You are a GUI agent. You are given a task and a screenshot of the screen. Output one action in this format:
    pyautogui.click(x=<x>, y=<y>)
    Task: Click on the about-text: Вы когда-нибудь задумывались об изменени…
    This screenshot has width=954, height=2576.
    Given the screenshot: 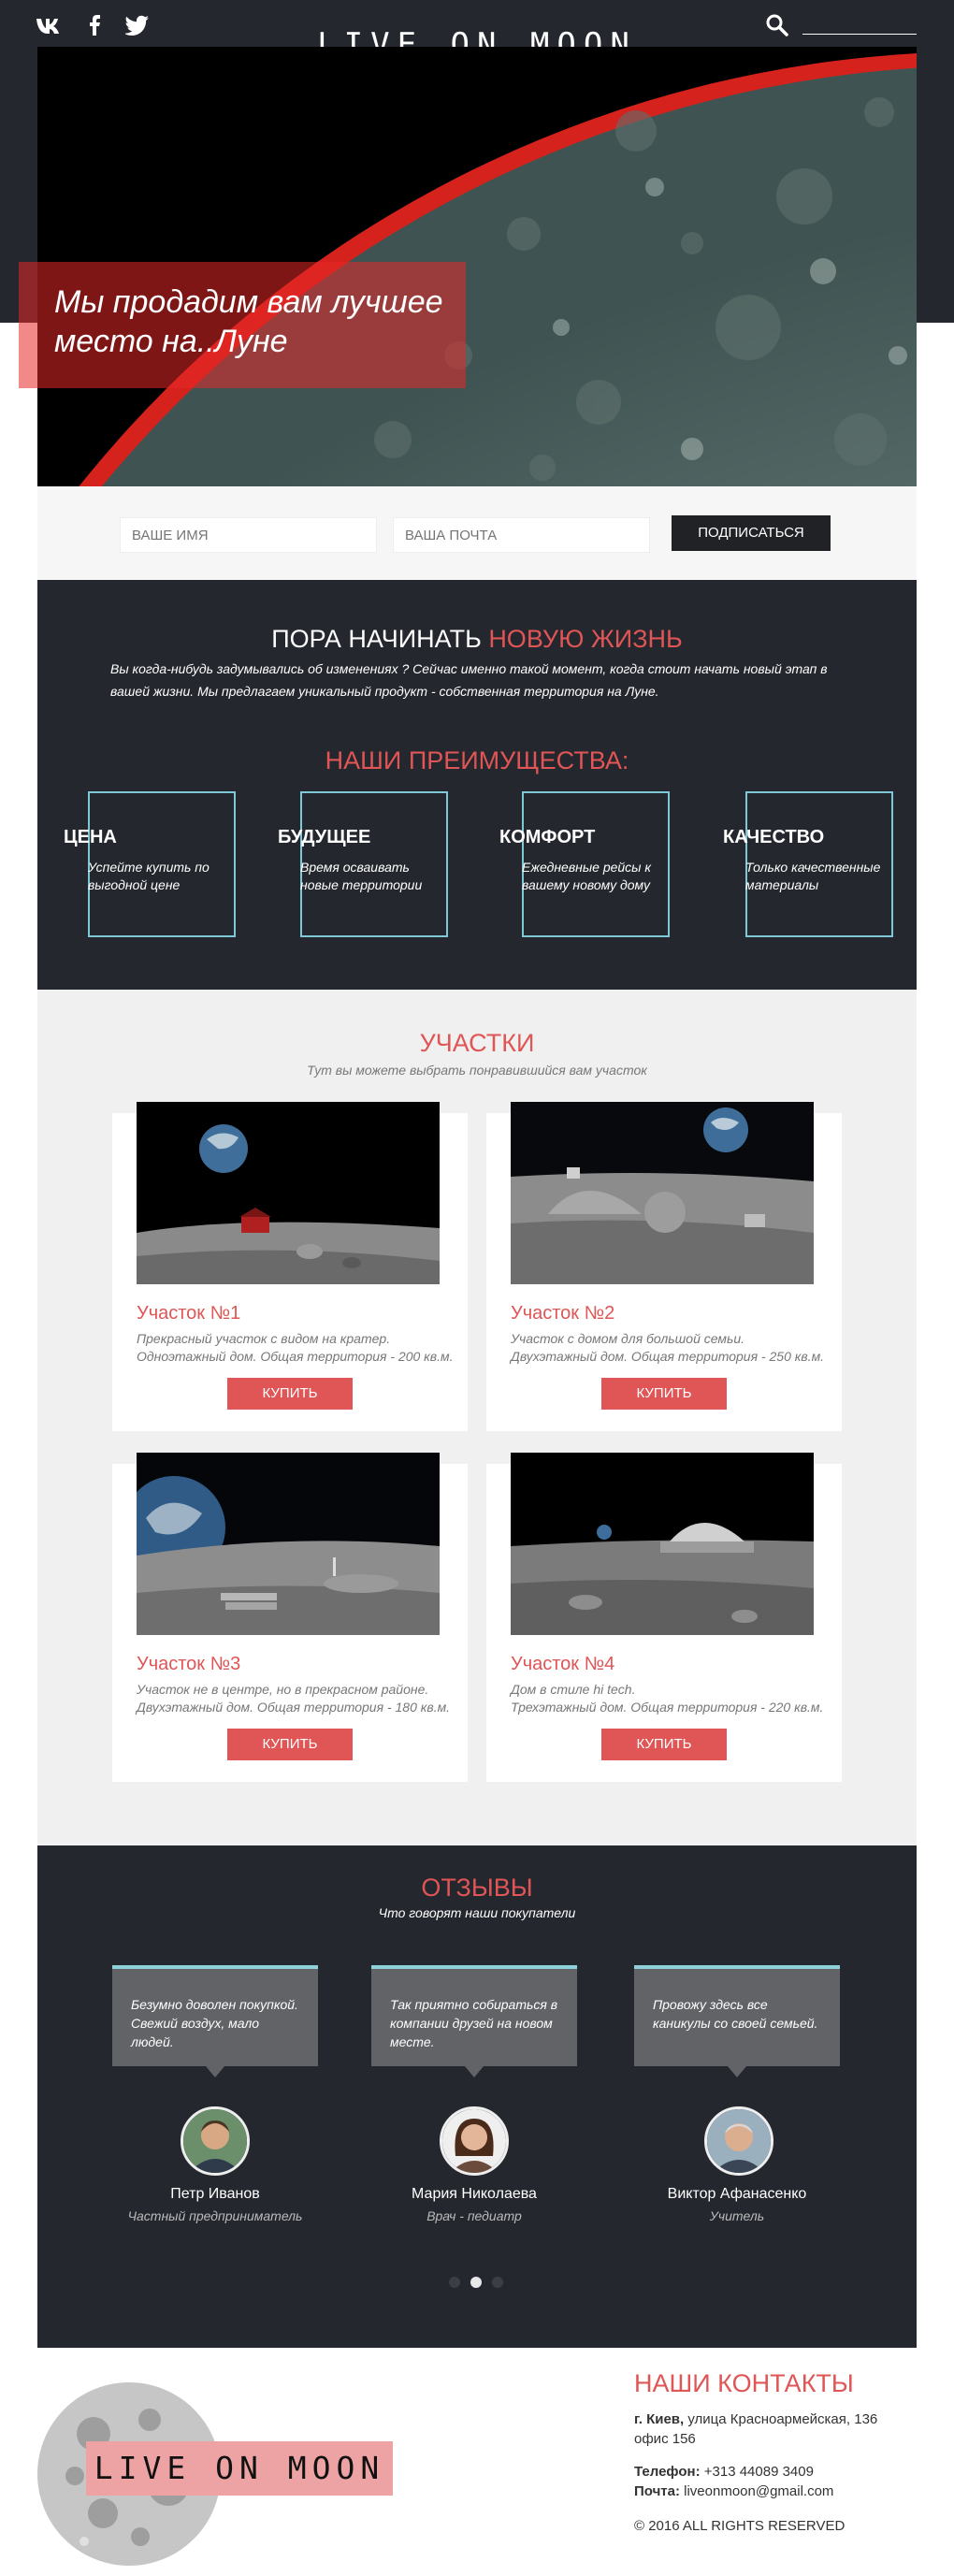 What is the action you would take?
    pyautogui.click(x=469, y=680)
    